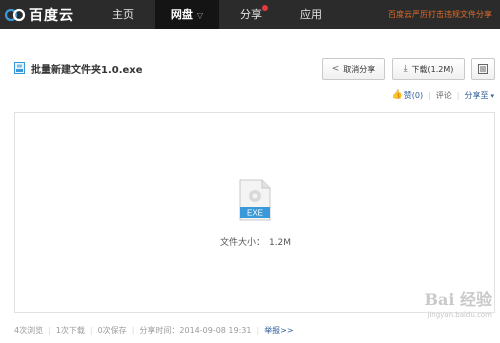  What do you see at coordinates (280, 243) in the screenshot?
I see `file-size-value: 1.2M` at bounding box center [280, 243].